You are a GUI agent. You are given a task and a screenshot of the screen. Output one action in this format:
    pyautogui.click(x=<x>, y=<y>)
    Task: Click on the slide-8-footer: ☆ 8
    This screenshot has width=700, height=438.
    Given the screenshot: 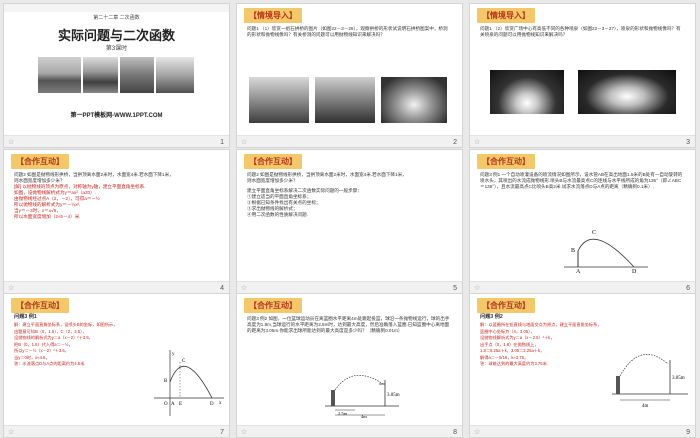 What is the action you would take?
    pyautogui.click(x=349, y=431)
    